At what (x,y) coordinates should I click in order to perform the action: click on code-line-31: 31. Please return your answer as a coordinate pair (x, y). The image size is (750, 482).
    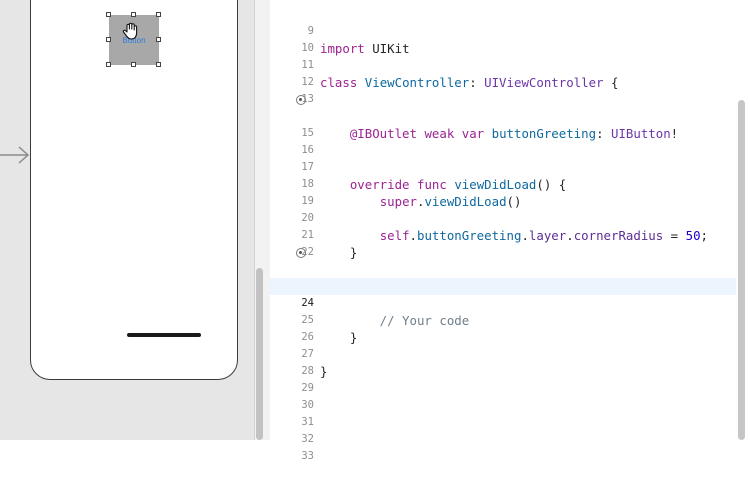
    Looking at the image, I should click on (503, 412).